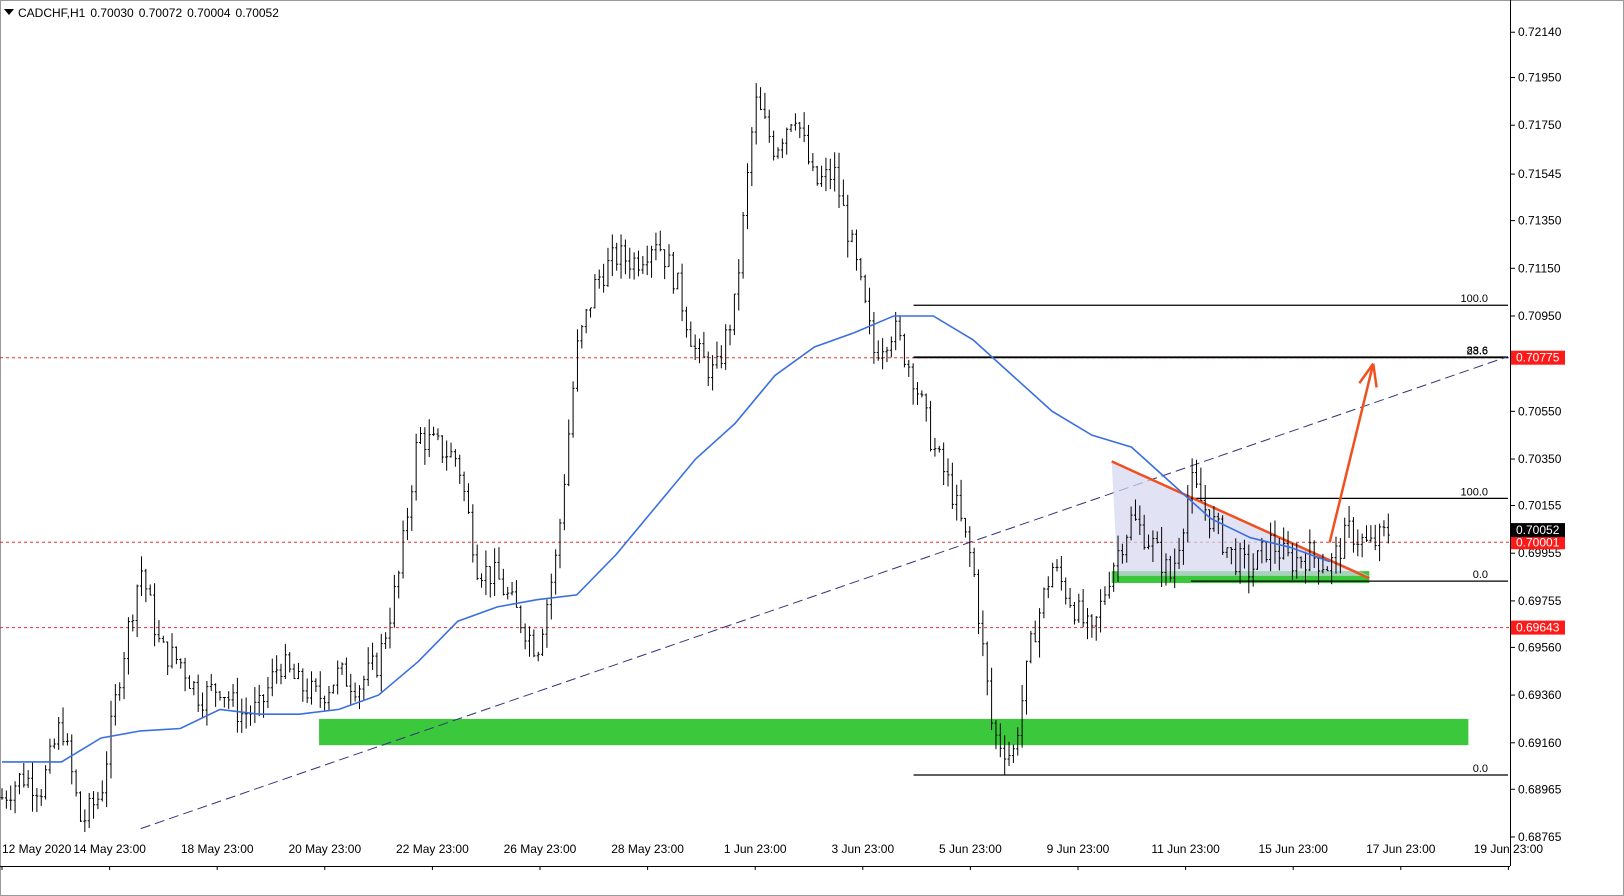 This screenshot has width=1624, height=896. Describe the element at coordinates (1540, 743) in the screenshot. I see `y-tick-label: 0.69160` at that location.